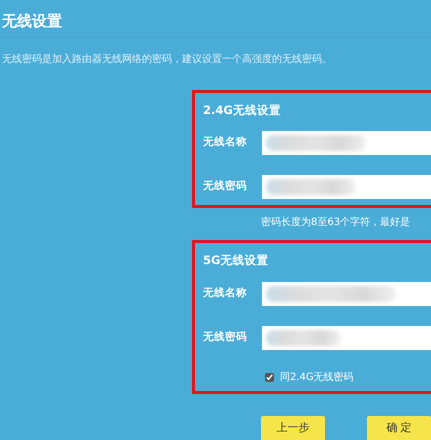 This screenshot has width=431, height=440. Describe the element at coordinates (317, 377) in the screenshot. I see `checkbox-label: 同2.4G无线密码` at that location.